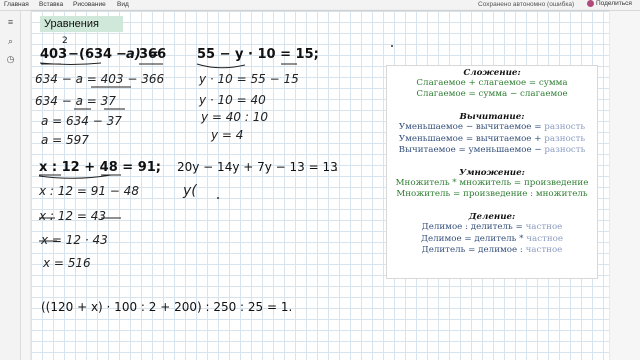 The image size is (640, 360). Describe the element at coordinates (258, 54) in the screenshot. I see `eq2: 55 − y · 10 = 15;` at that location.